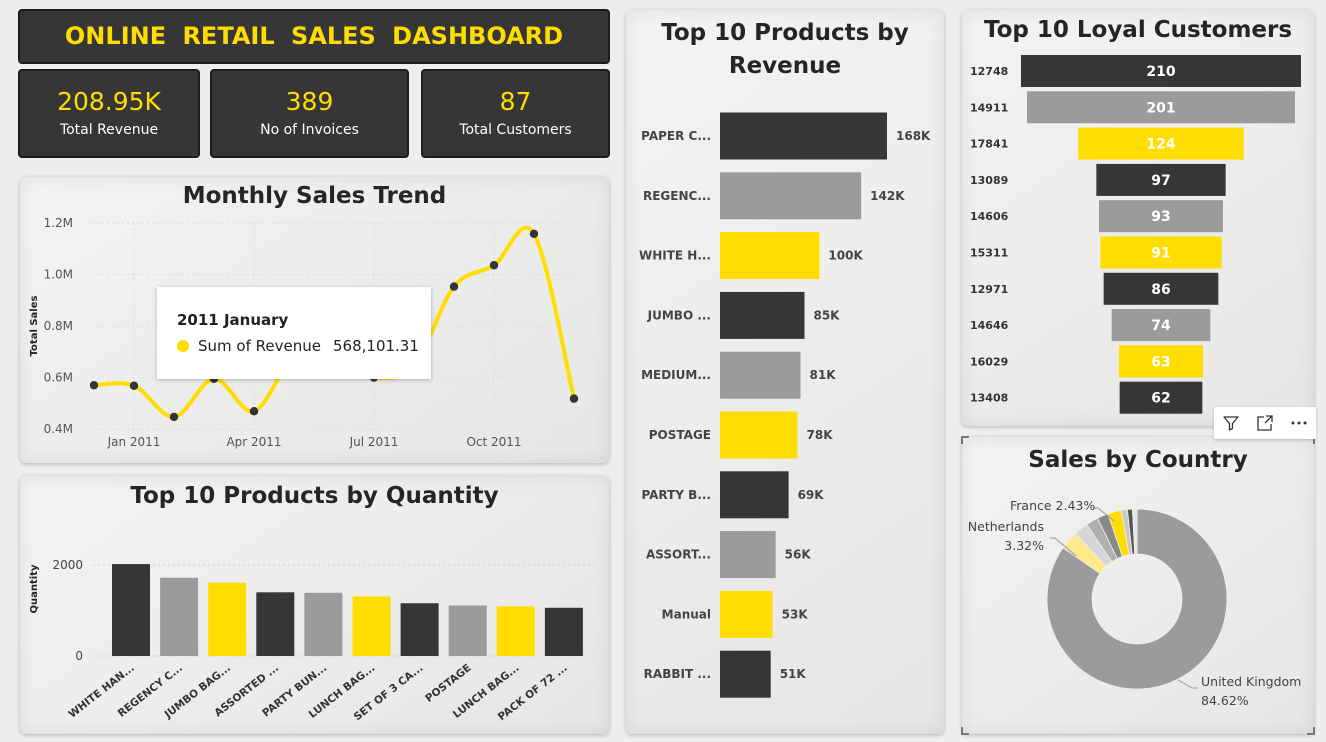 This screenshot has width=1326, height=742. Describe the element at coordinates (826, 315) in the screenshot. I see `data-label: 85K` at that location.